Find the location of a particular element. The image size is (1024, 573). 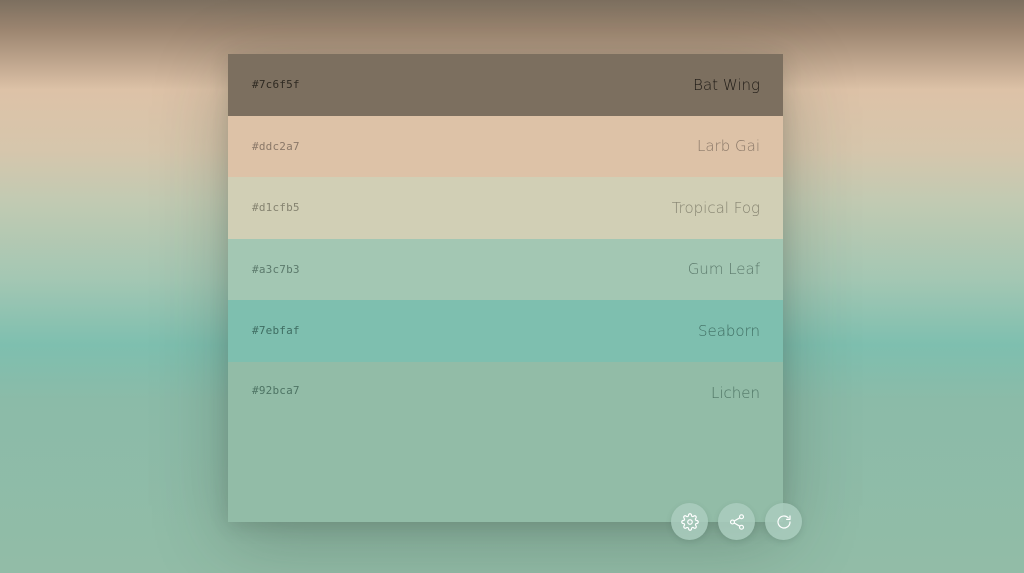

refresh-icon is located at coordinates (783, 521).